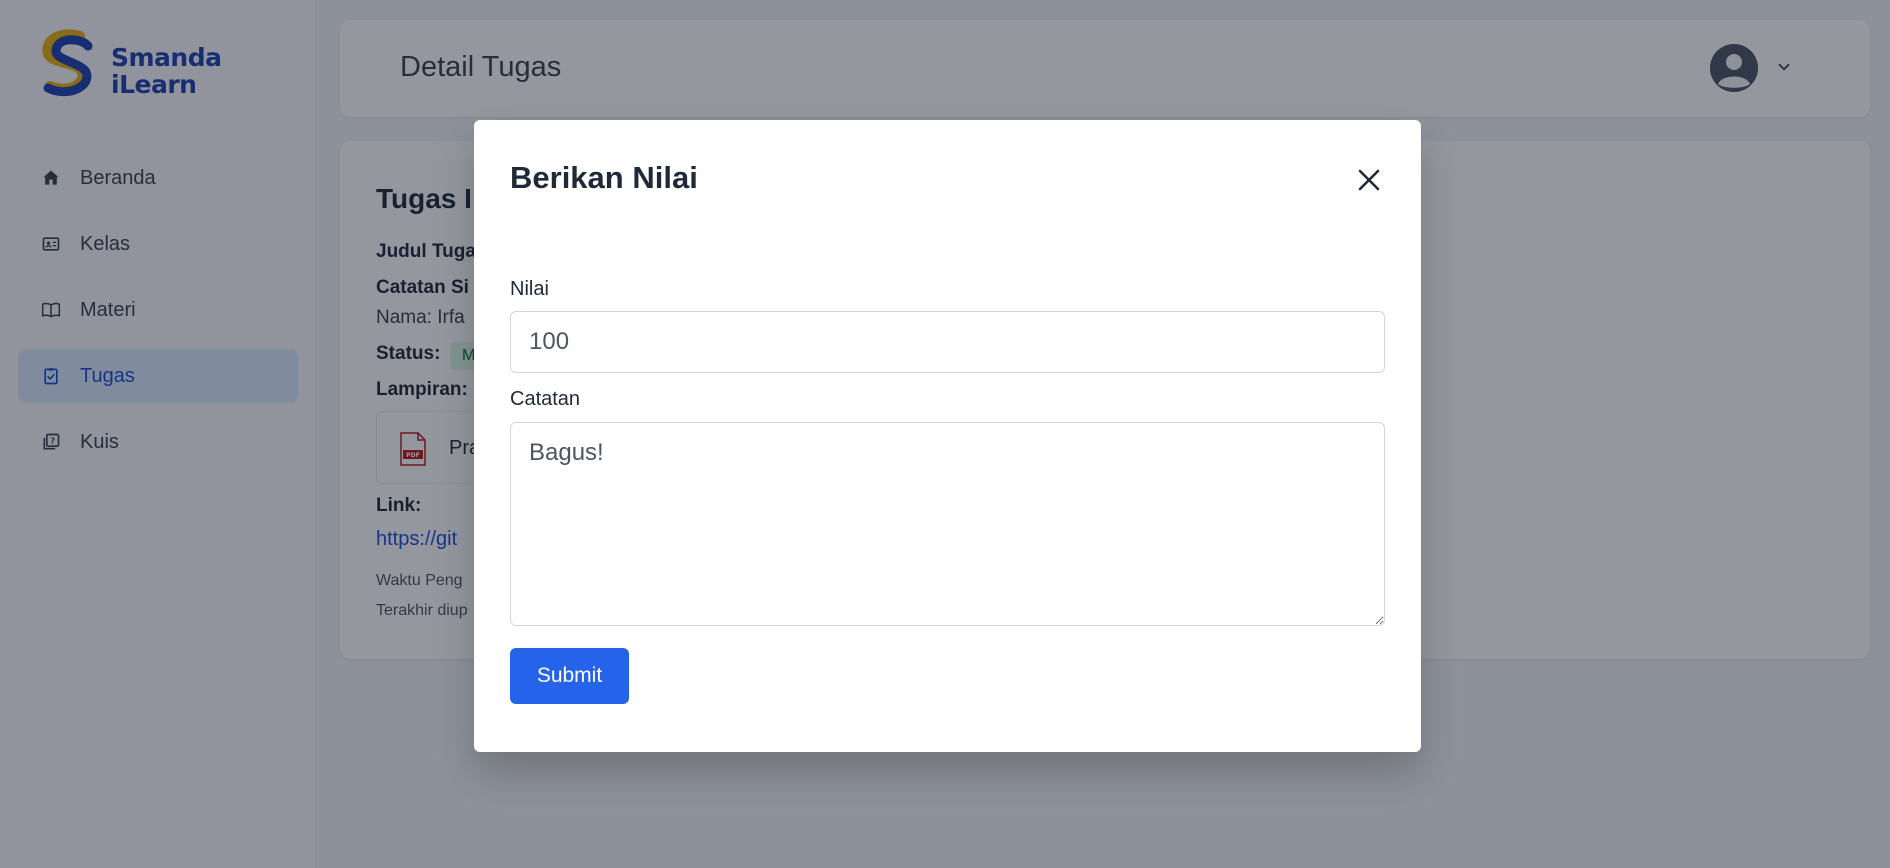  Describe the element at coordinates (947, 524) in the screenshot. I see `catatan-textarea: Bagus!` at that location.